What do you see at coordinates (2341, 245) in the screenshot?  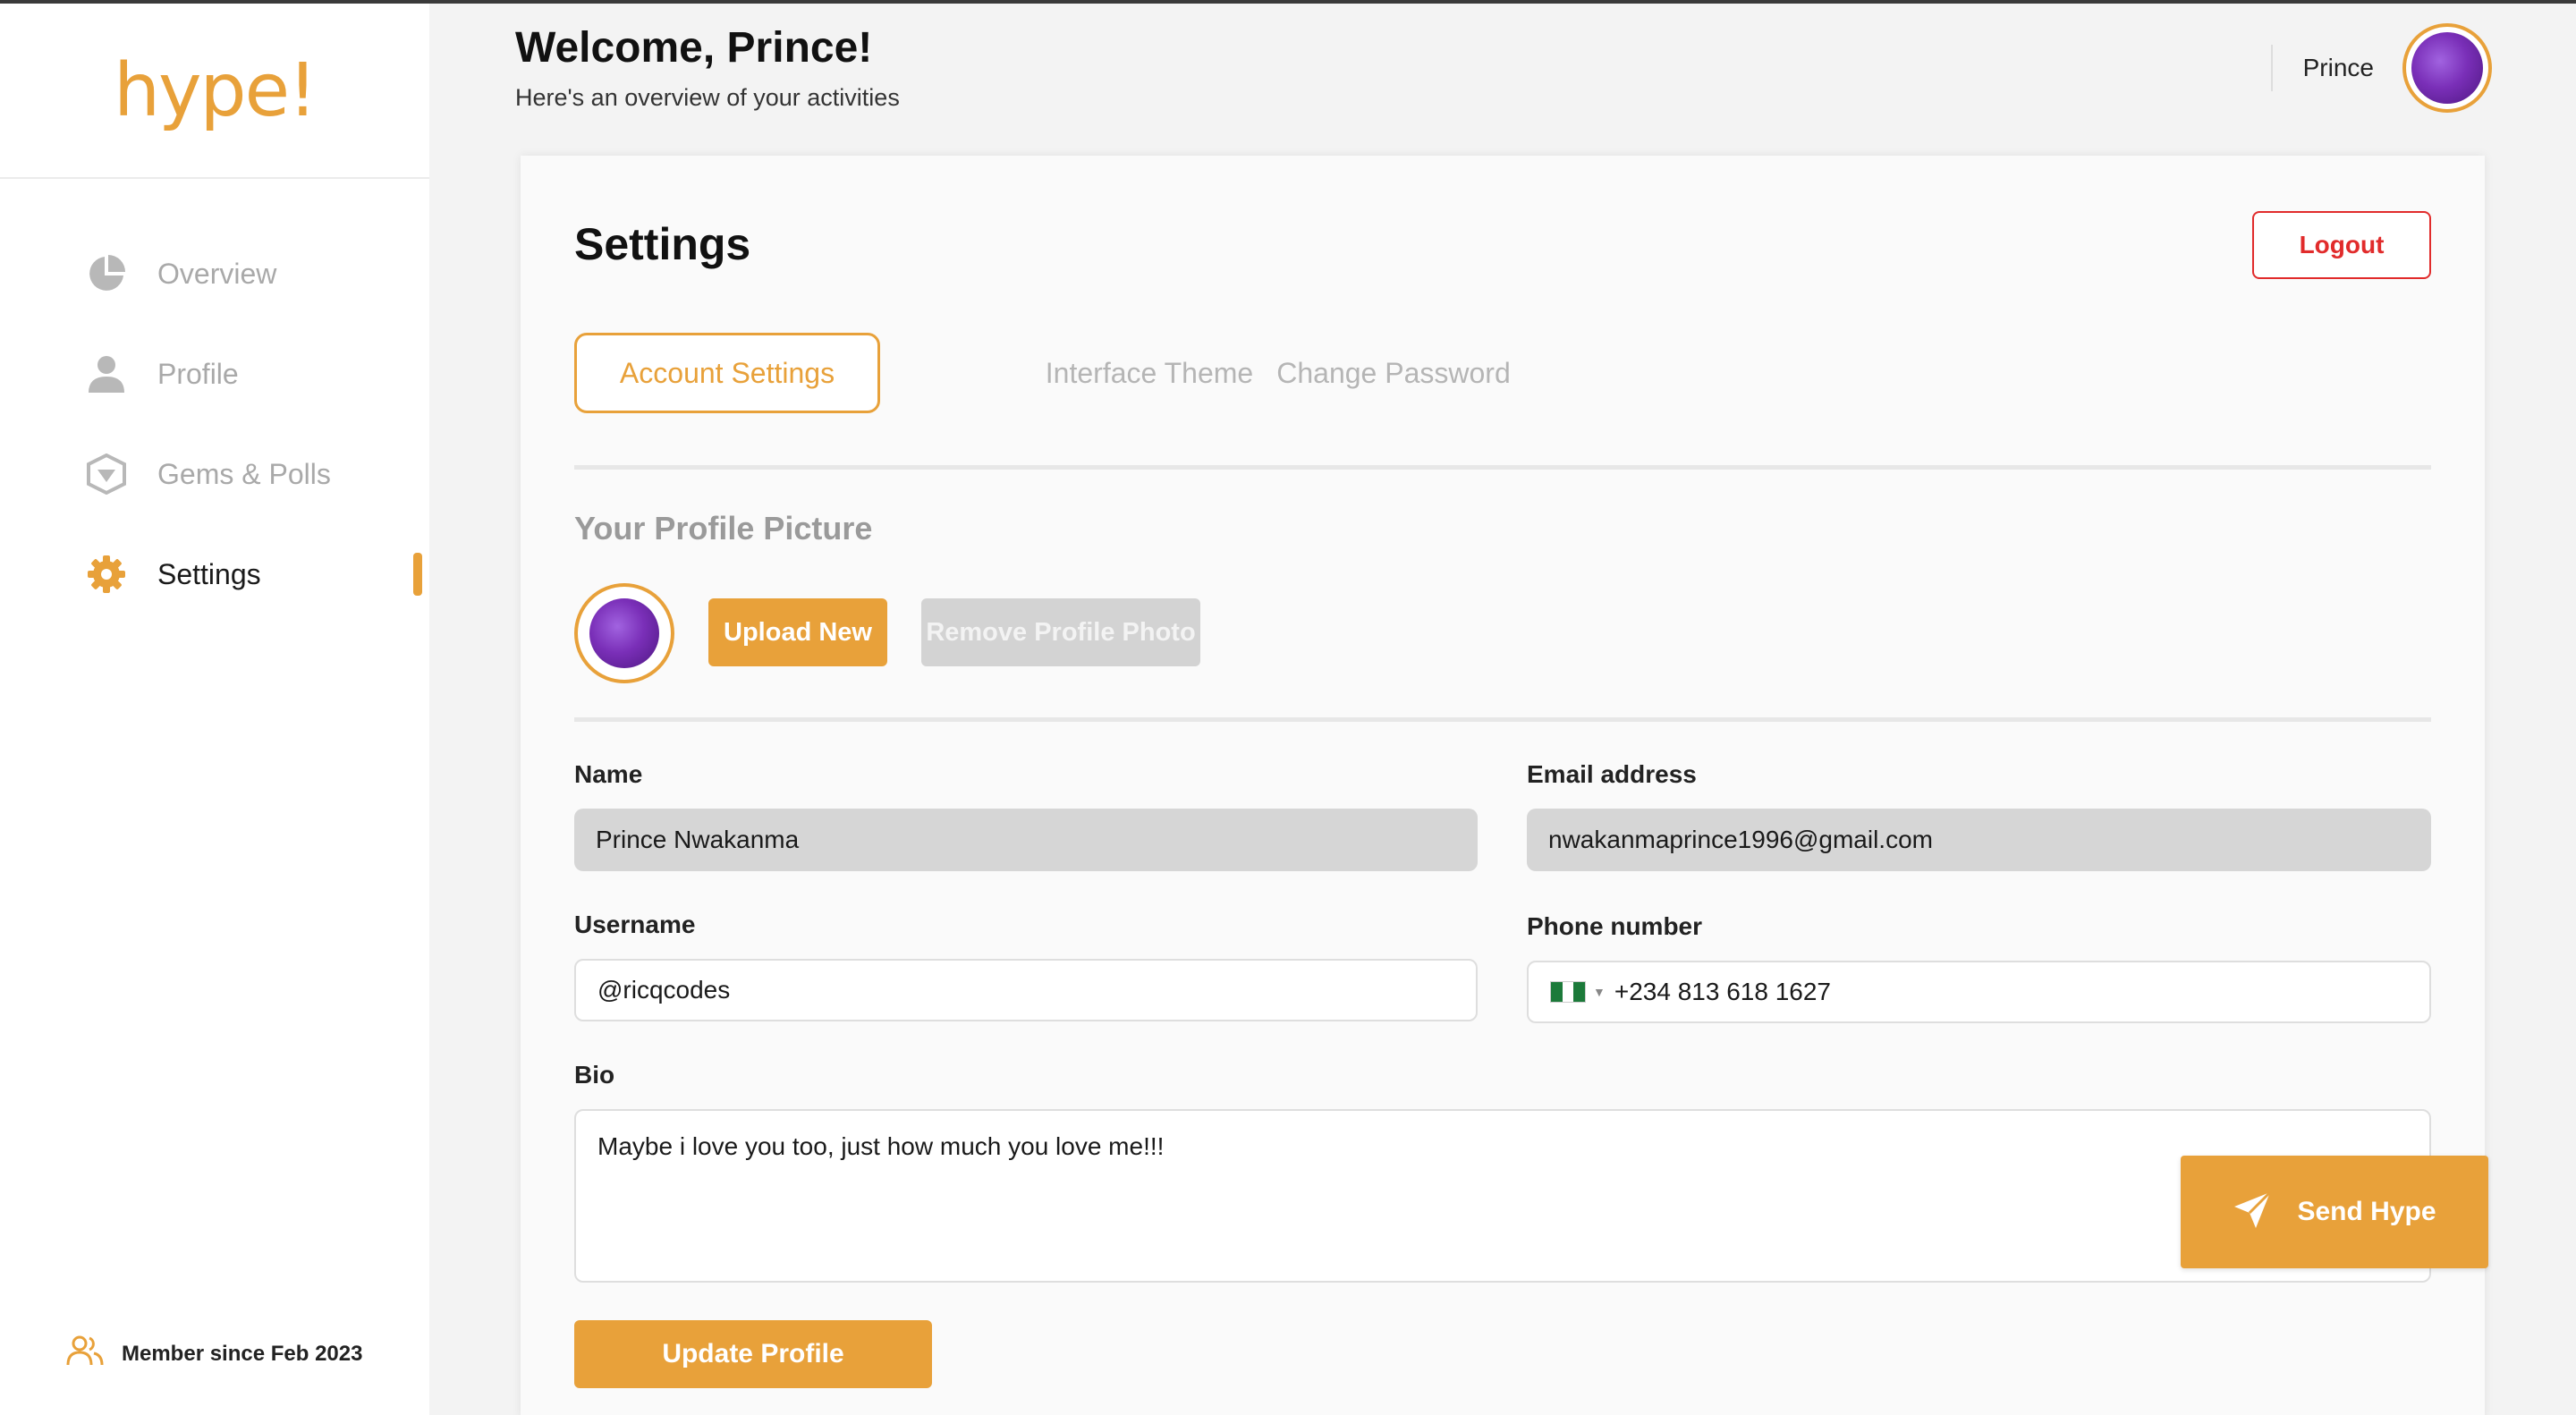 I see `logout-button: Logout` at bounding box center [2341, 245].